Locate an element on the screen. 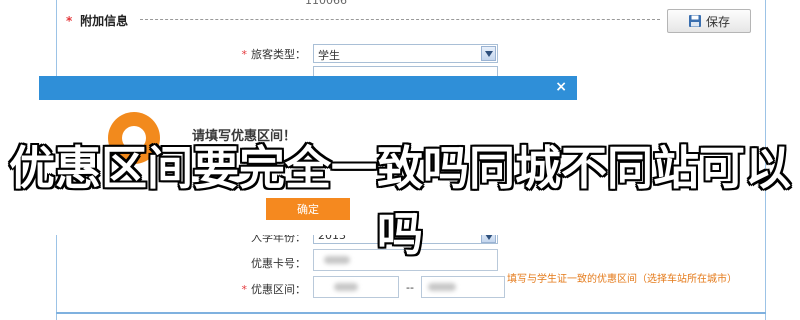 Image resolution: width=800 pixels, height=320 pixels. save-icon is located at coordinates (694, 21).